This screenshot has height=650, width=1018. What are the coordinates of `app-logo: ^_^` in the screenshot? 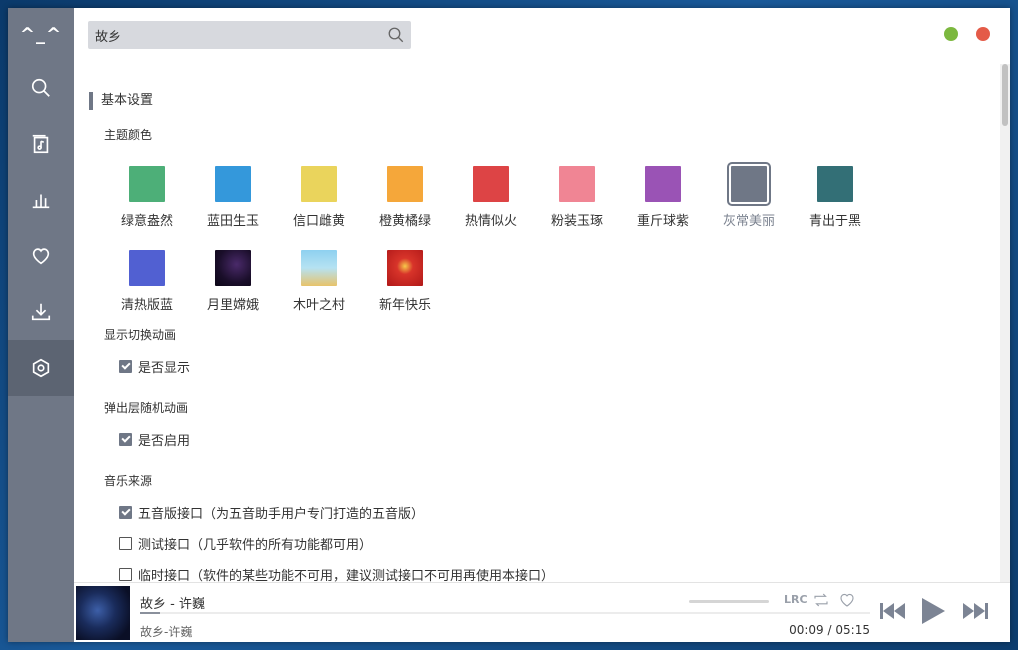 It's located at (41, 34).